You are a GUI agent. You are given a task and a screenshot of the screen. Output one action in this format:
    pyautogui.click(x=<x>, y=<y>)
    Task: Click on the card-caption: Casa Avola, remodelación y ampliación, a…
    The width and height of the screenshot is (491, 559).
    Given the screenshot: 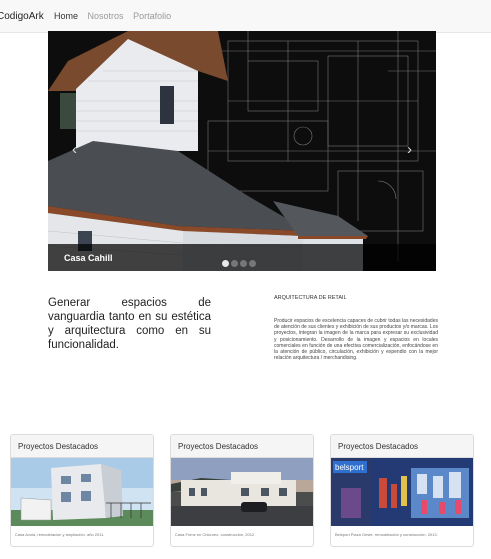 What is the action you would take?
    pyautogui.click(x=60, y=534)
    